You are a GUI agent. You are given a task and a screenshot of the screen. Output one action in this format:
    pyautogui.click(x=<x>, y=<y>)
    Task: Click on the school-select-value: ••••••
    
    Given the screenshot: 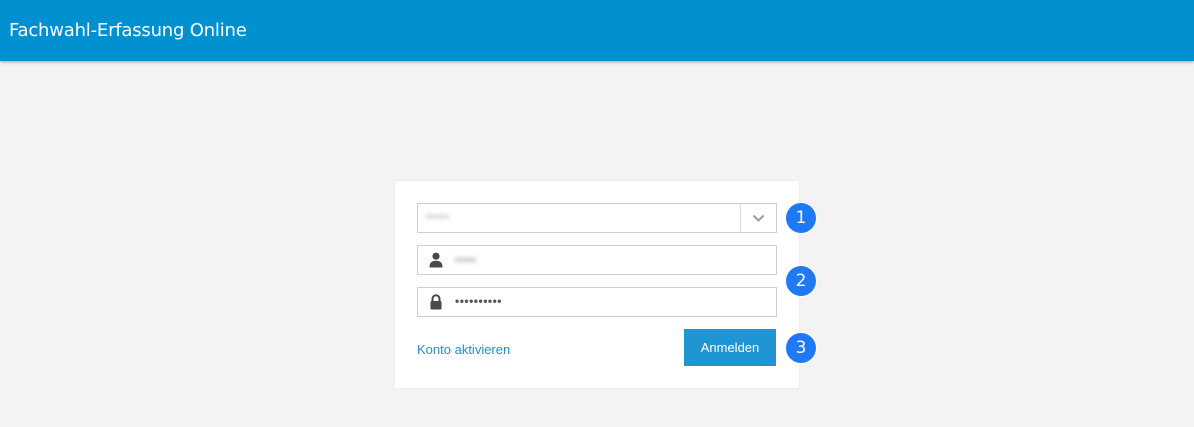 What is the action you would take?
    pyautogui.click(x=438, y=217)
    